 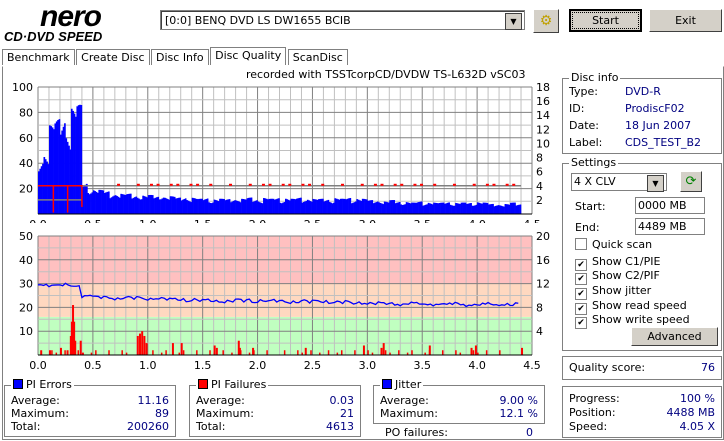 What do you see at coordinates (605, 20) in the screenshot?
I see `start-button: Start` at bounding box center [605, 20].